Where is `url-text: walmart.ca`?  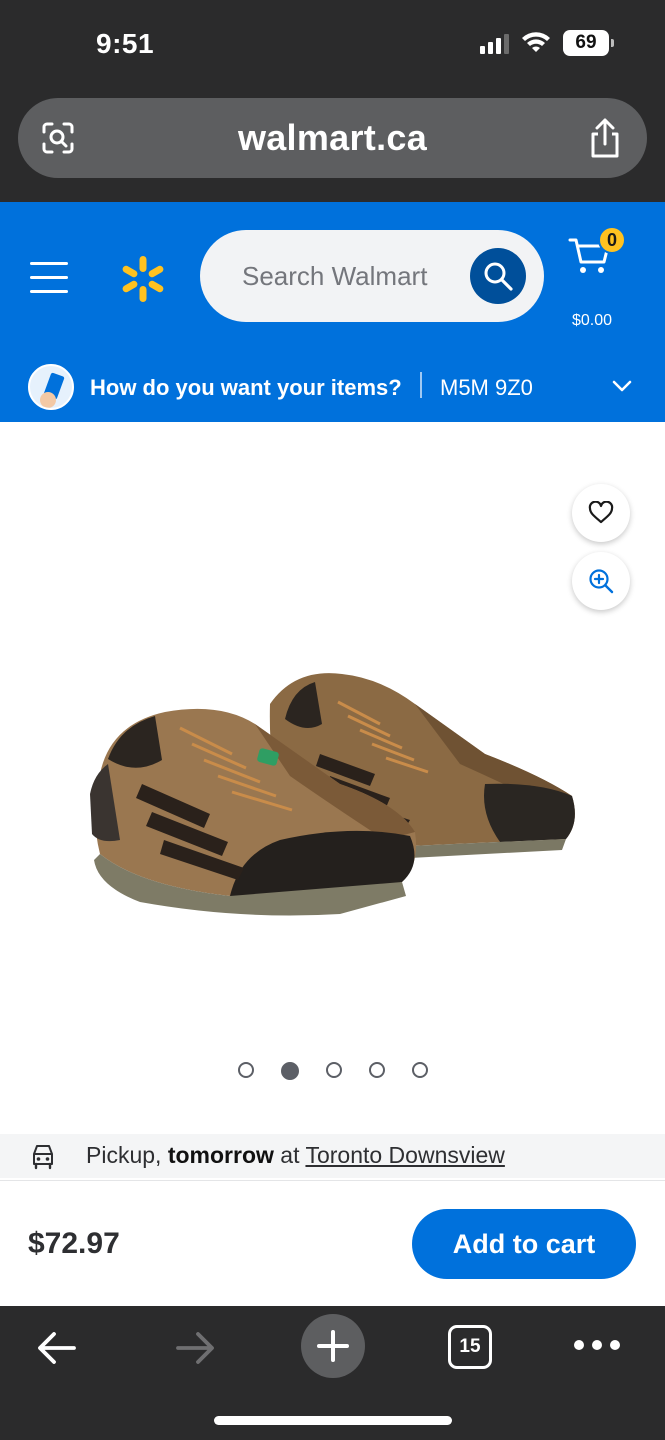 url-text: walmart.ca is located at coordinates (332, 138).